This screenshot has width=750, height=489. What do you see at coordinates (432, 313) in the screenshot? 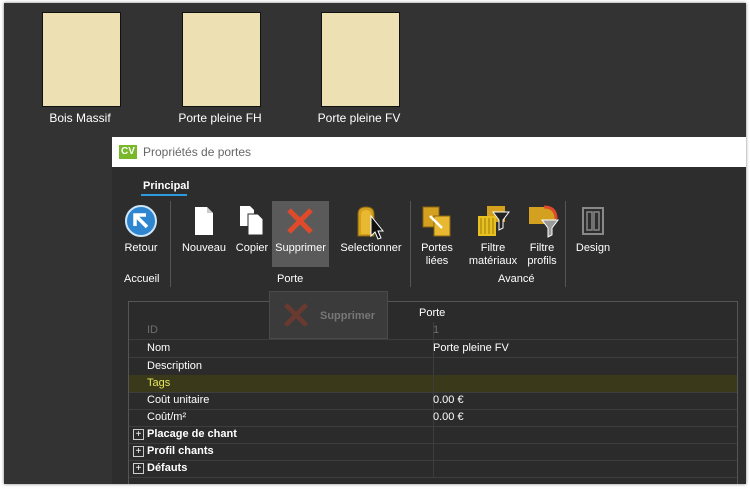
I see `grid-header: Porte` at bounding box center [432, 313].